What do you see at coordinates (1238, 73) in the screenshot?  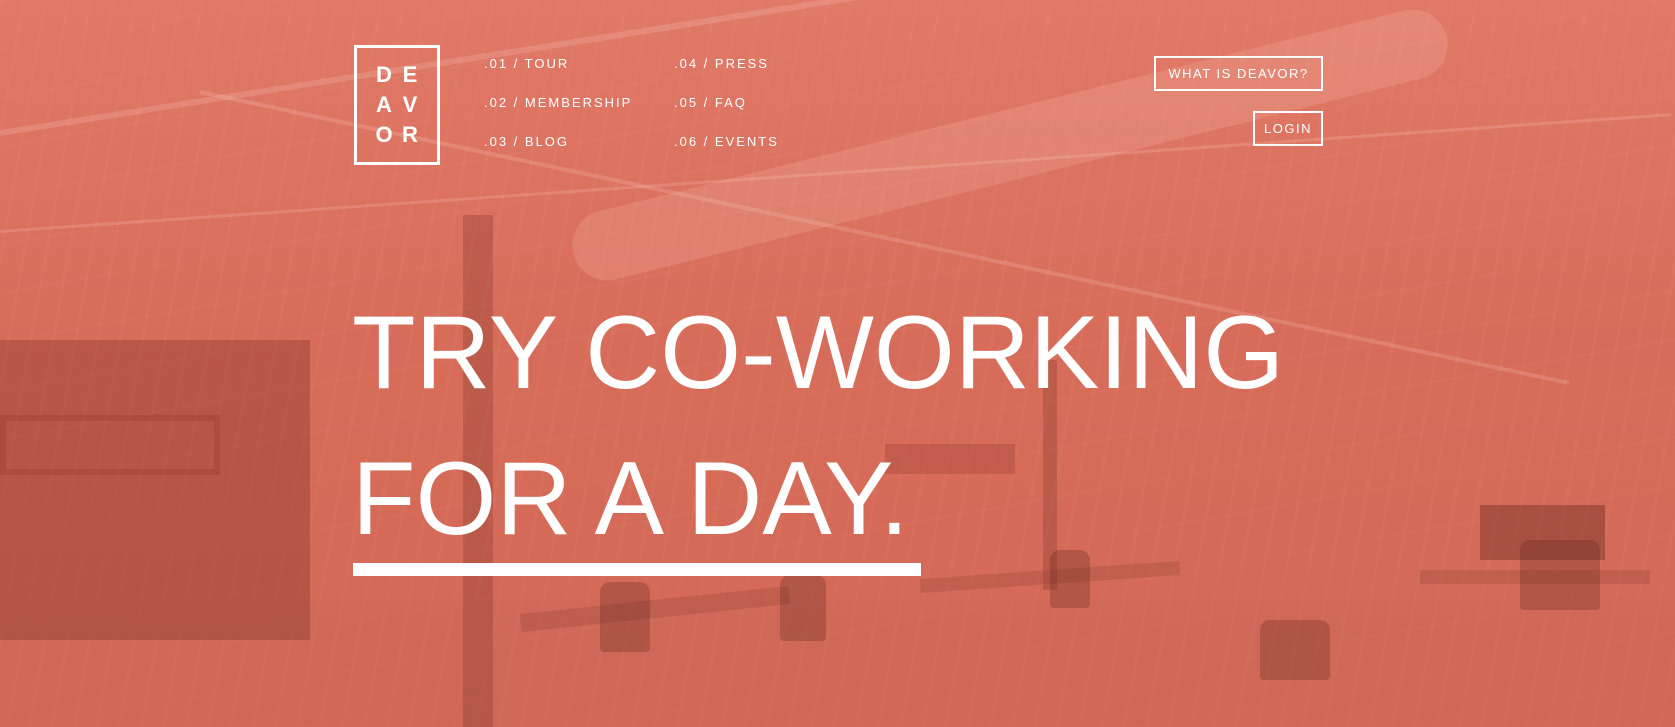 I see `what-is-deavor-button: WHAT IS DEAVOR?` at bounding box center [1238, 73].